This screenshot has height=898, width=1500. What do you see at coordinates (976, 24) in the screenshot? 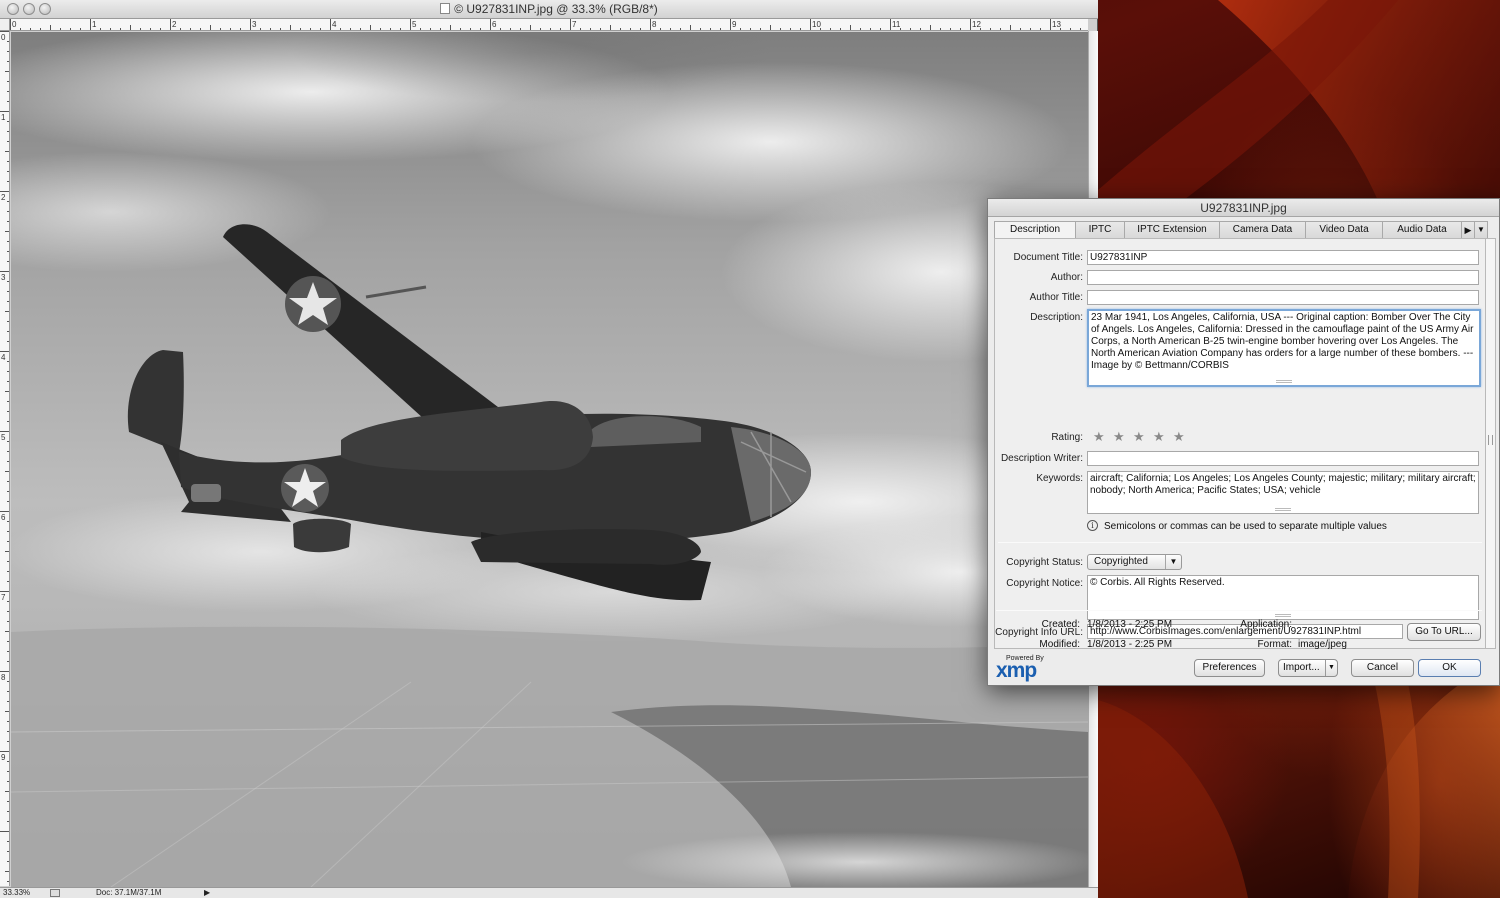
I see `ruler-label: 12` at bounding box center [976, 24].